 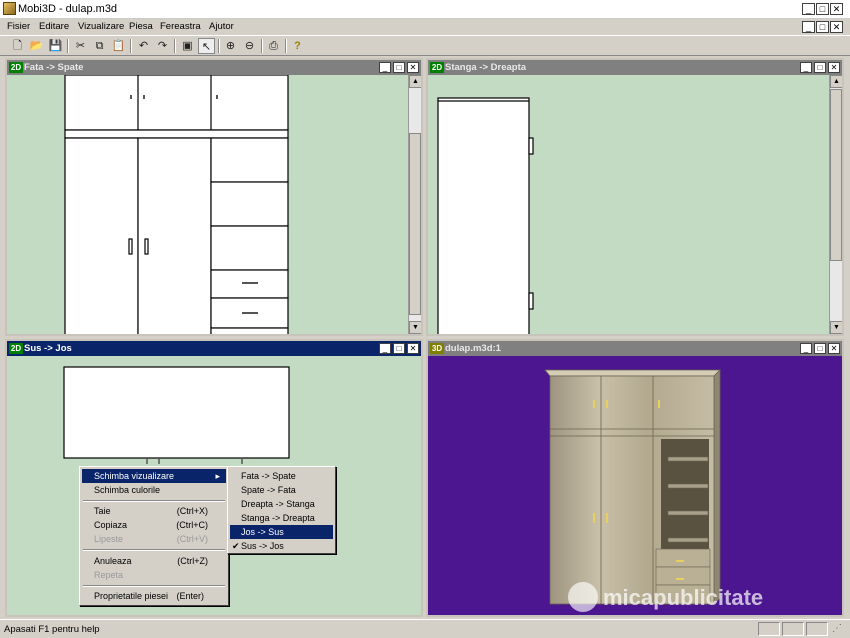 What do you see at coordinates (17, 46) in the screenshot?
I see `new-icon: 🗋` at bounding box center [17, 46].